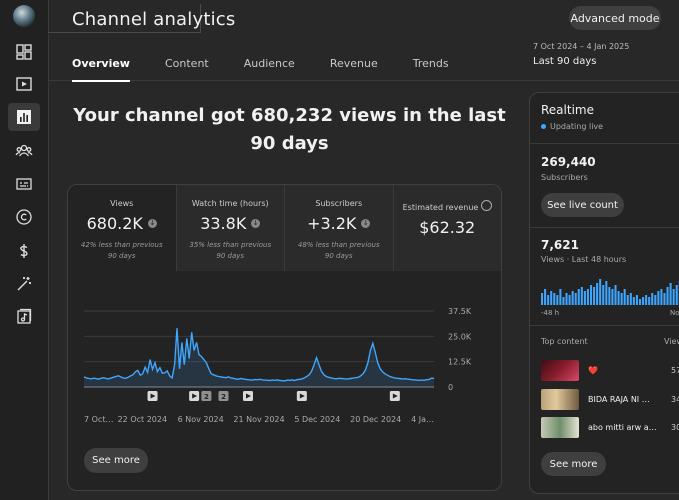  I want to click on y-tick-label: 37.5K, so click(460, 311).